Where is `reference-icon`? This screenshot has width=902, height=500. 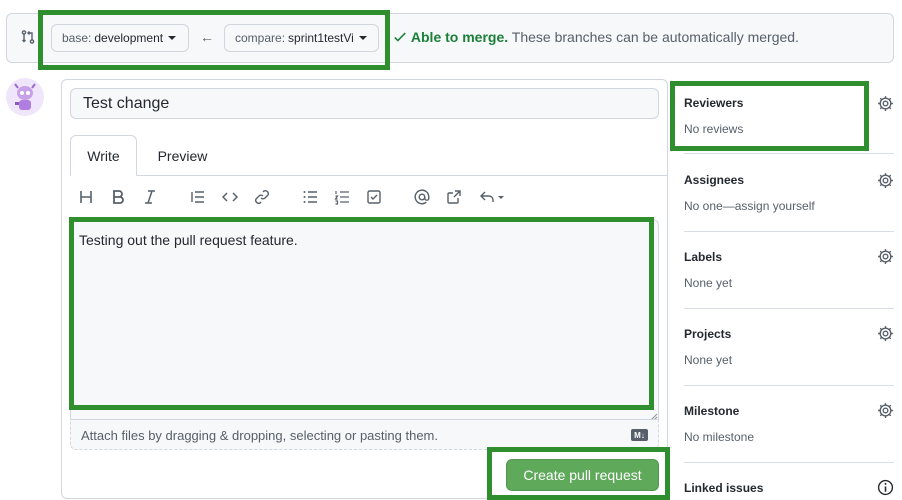
reference-icon is located at coordinates (454, 197).